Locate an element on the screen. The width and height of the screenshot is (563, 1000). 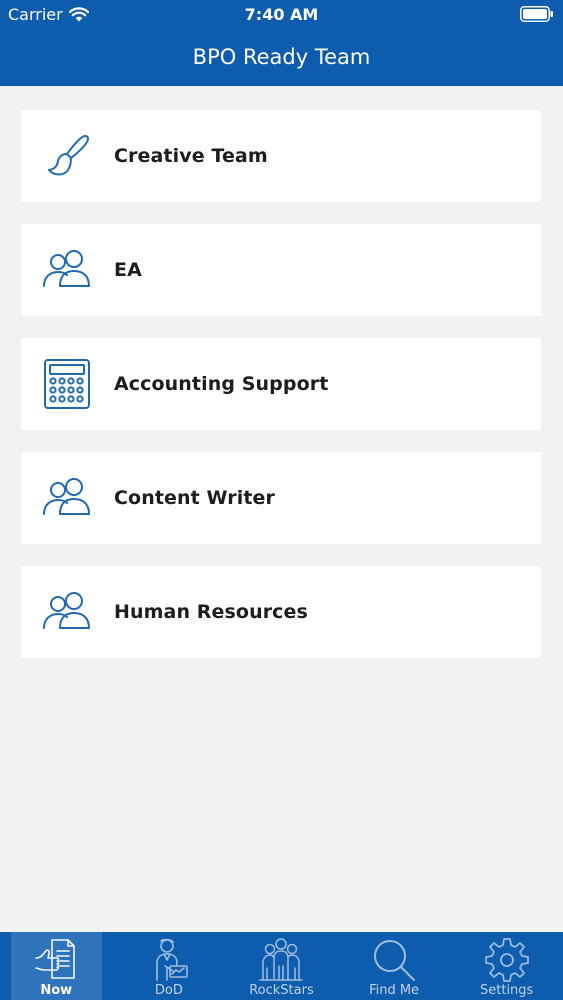
team-label: Human Resources is located at coordinates (211, 612).